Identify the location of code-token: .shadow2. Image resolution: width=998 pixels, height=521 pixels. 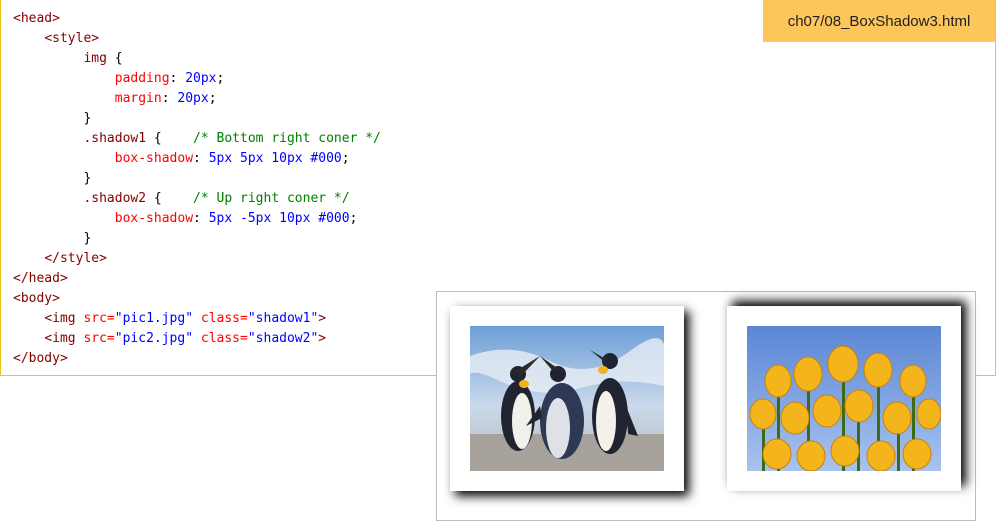
(115, 198).